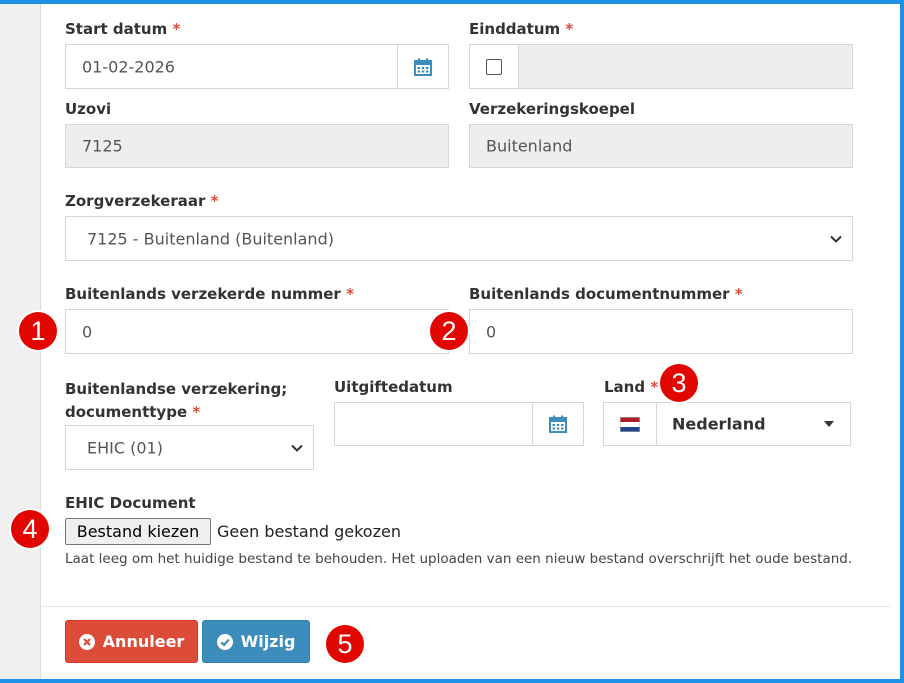  Describe the element at coordinates (459, 424) in the screenshot. I see `issue-date-input` at that location.